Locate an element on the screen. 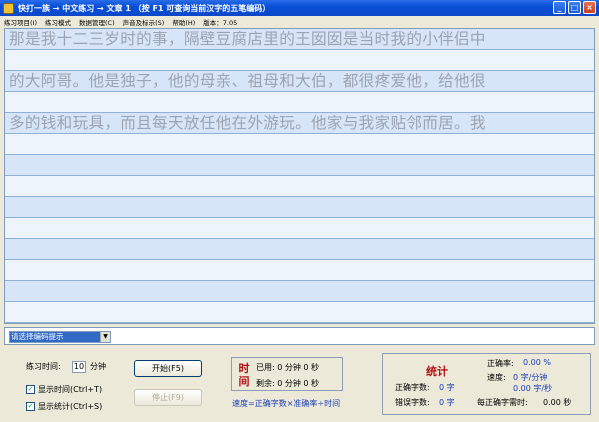  window-controls: _ □ × is located at coordinates (574, 7).